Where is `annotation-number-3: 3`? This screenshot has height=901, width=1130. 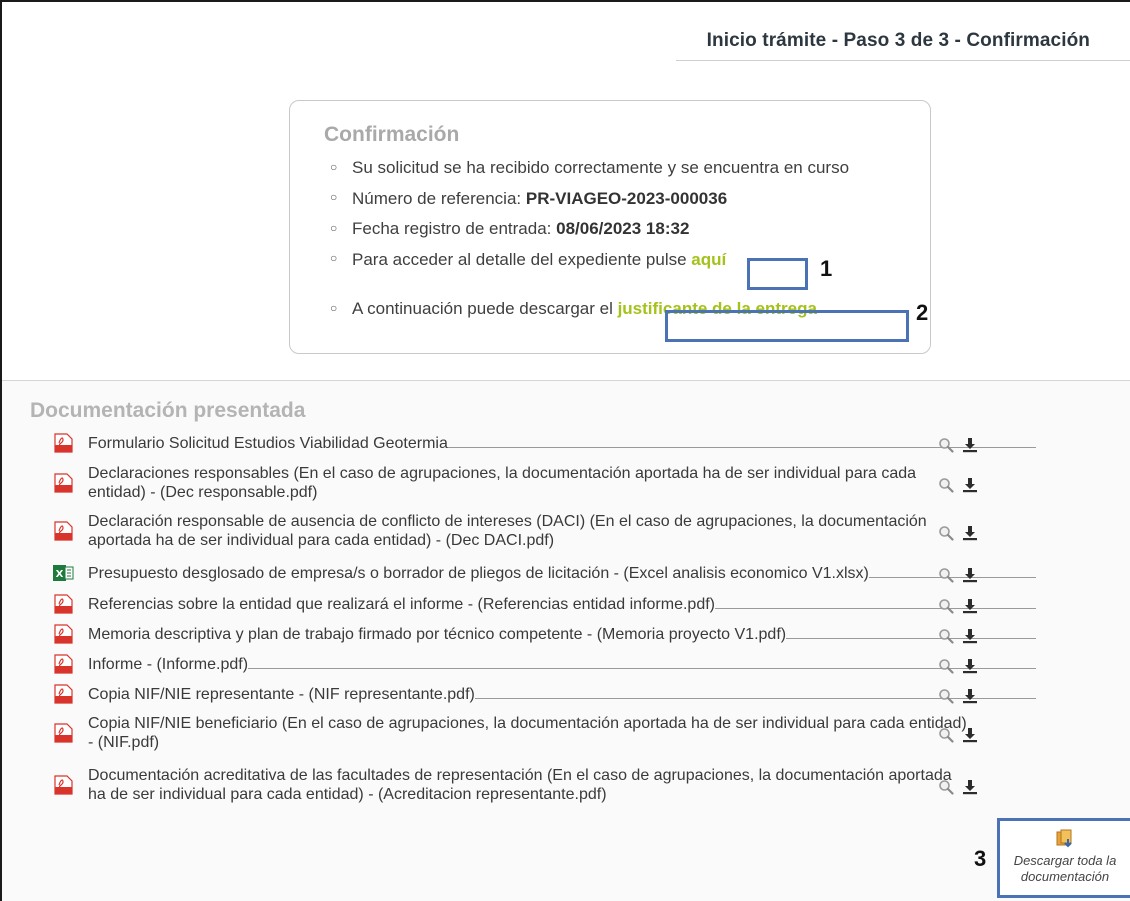
annotation-number-3: 3 is located at coordinates (980, 858).